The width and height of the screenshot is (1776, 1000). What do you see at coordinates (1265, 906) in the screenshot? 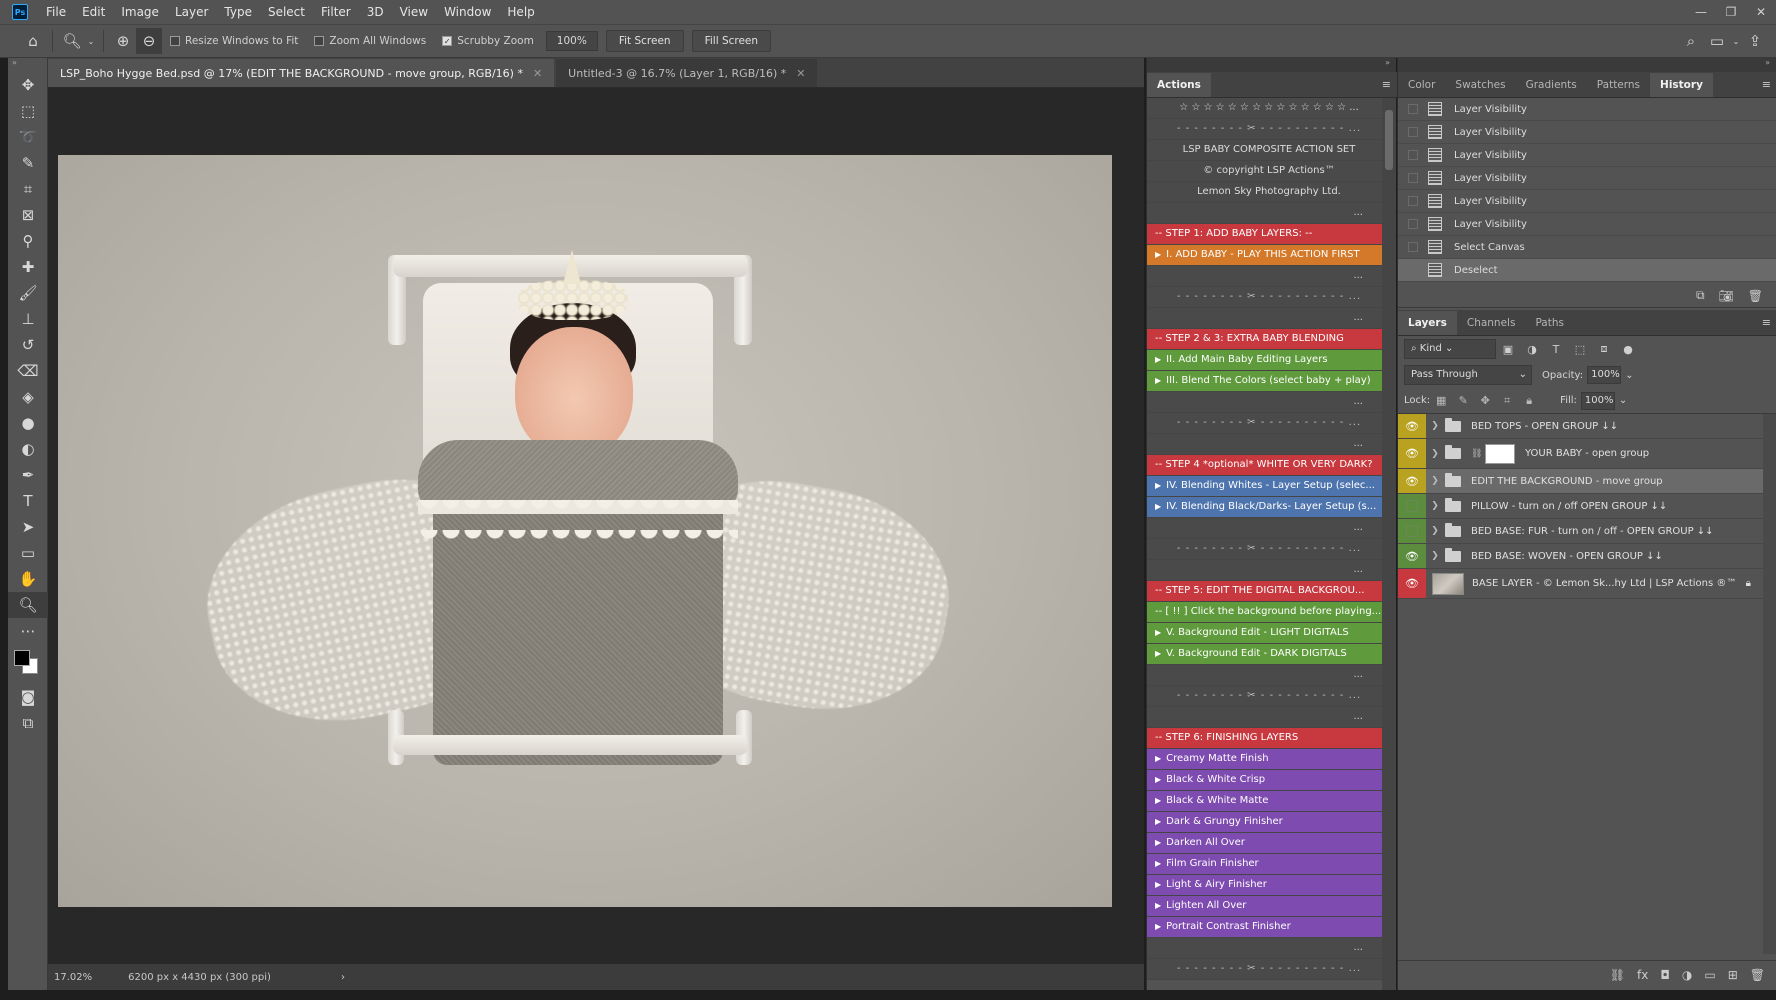
I see `action-row: ▶ Lighten All Over` at bounding box center [1265, 906].